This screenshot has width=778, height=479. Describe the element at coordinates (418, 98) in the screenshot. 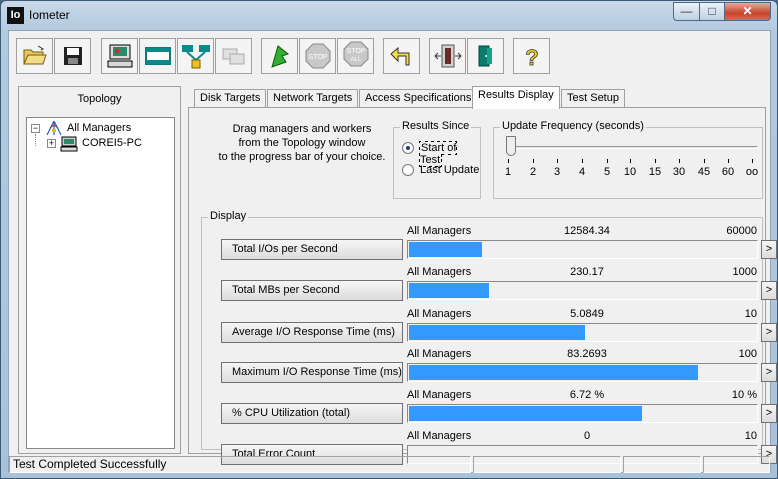

I see `tab-access-specifications: Access Specifications` at that location.